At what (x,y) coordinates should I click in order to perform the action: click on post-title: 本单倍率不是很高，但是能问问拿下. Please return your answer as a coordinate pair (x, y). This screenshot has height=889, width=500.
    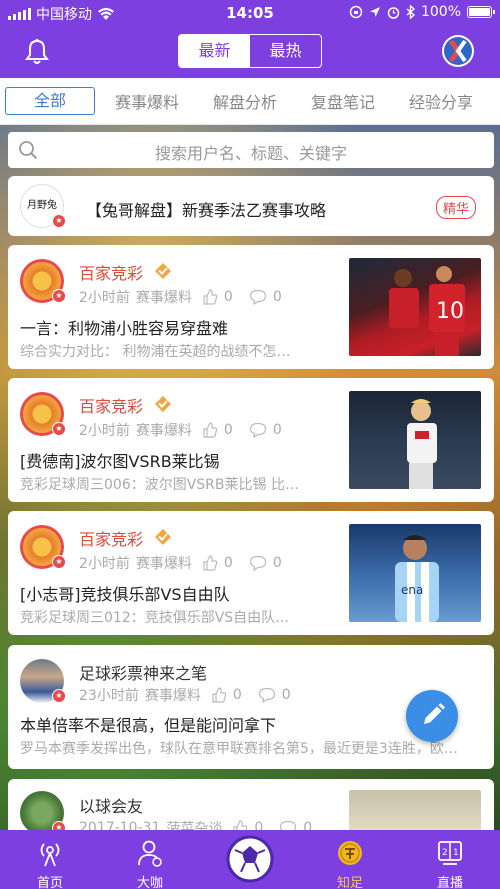
    Looking at the image, I should click on (148, 724).